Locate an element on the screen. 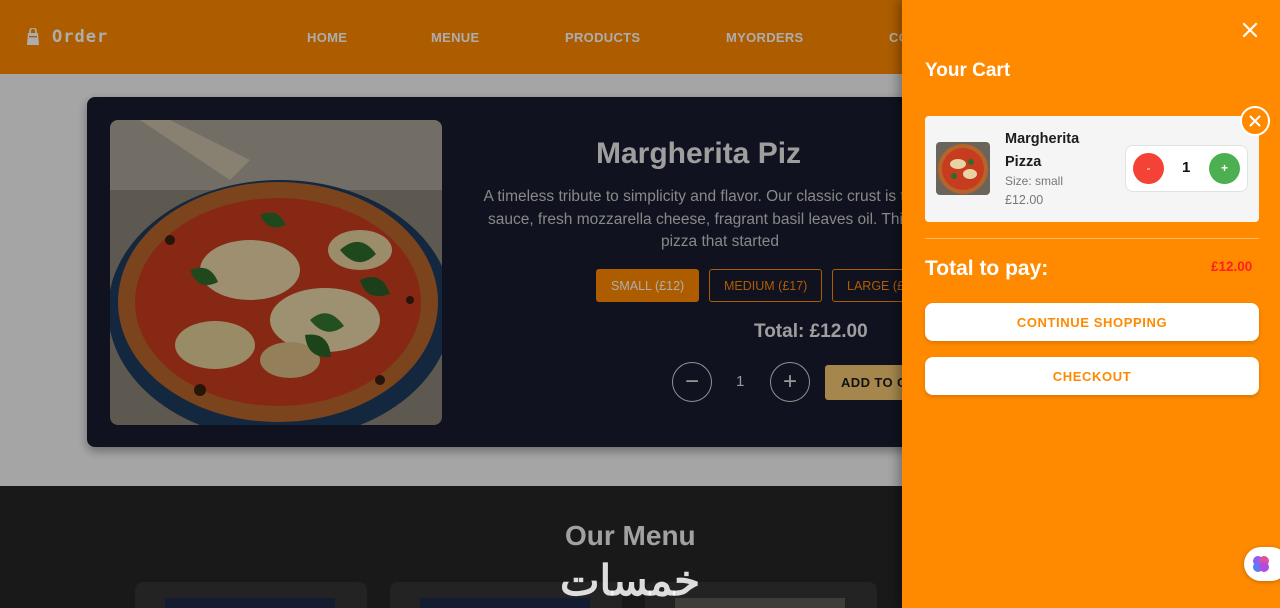  cart-item-image is located at coordinates (963, 168).